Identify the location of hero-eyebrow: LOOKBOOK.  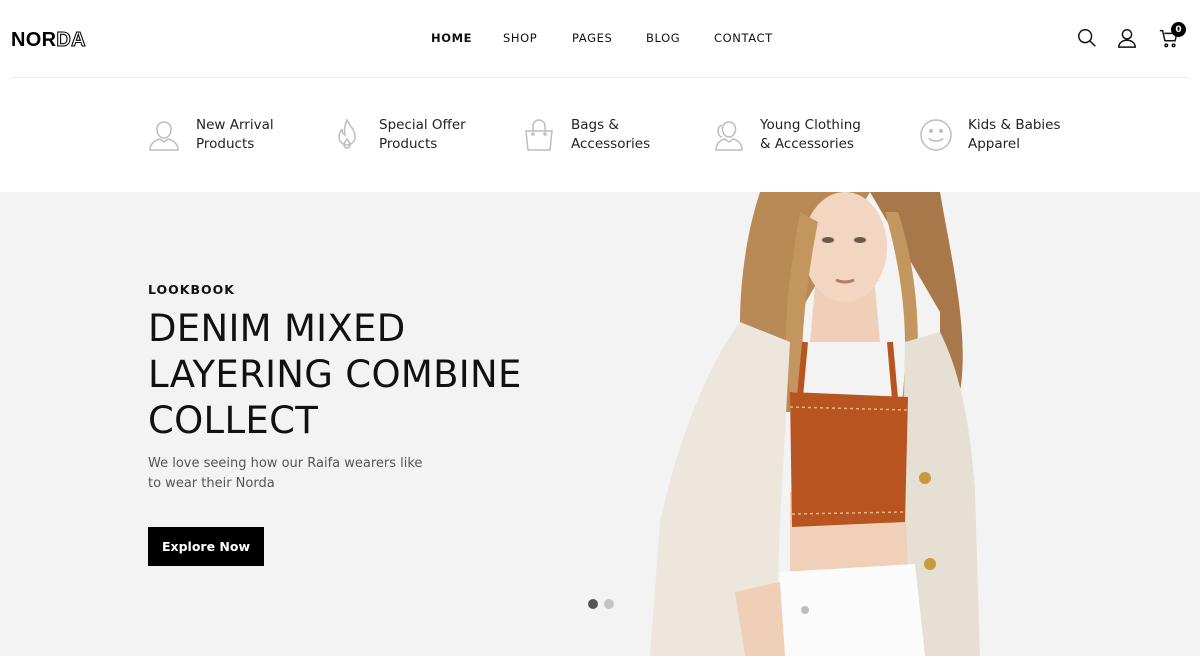
(191, 289).